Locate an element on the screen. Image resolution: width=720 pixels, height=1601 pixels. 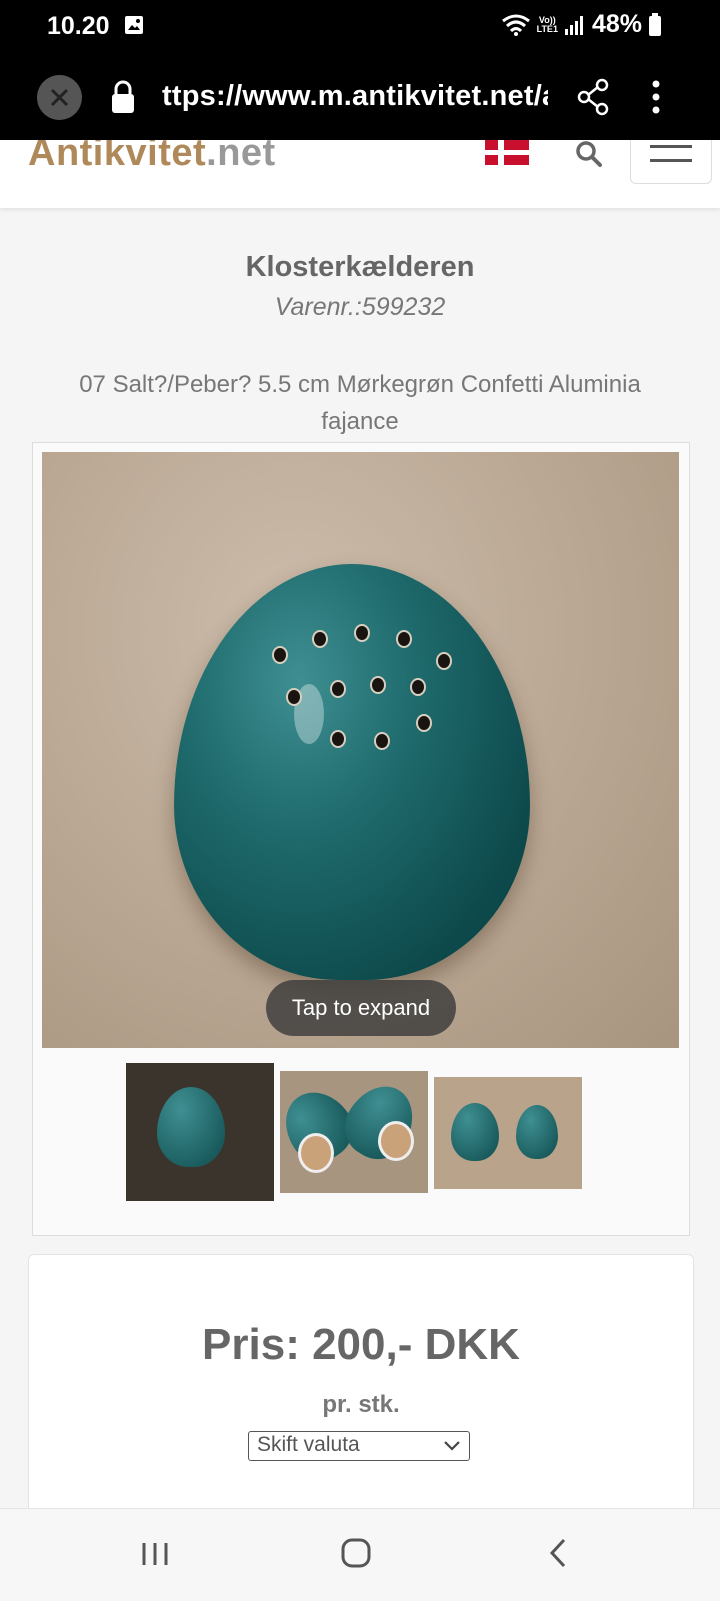
signal-icon is located at coordinates (573, 25).